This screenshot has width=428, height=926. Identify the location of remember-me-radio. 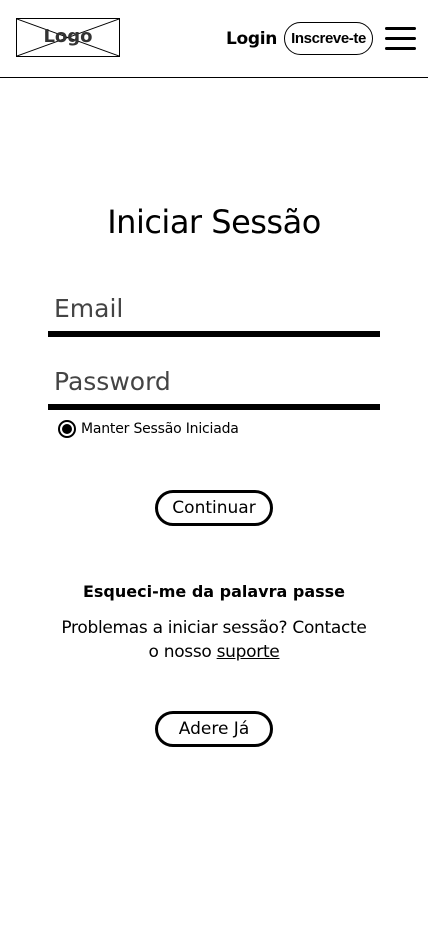
(67, 429).